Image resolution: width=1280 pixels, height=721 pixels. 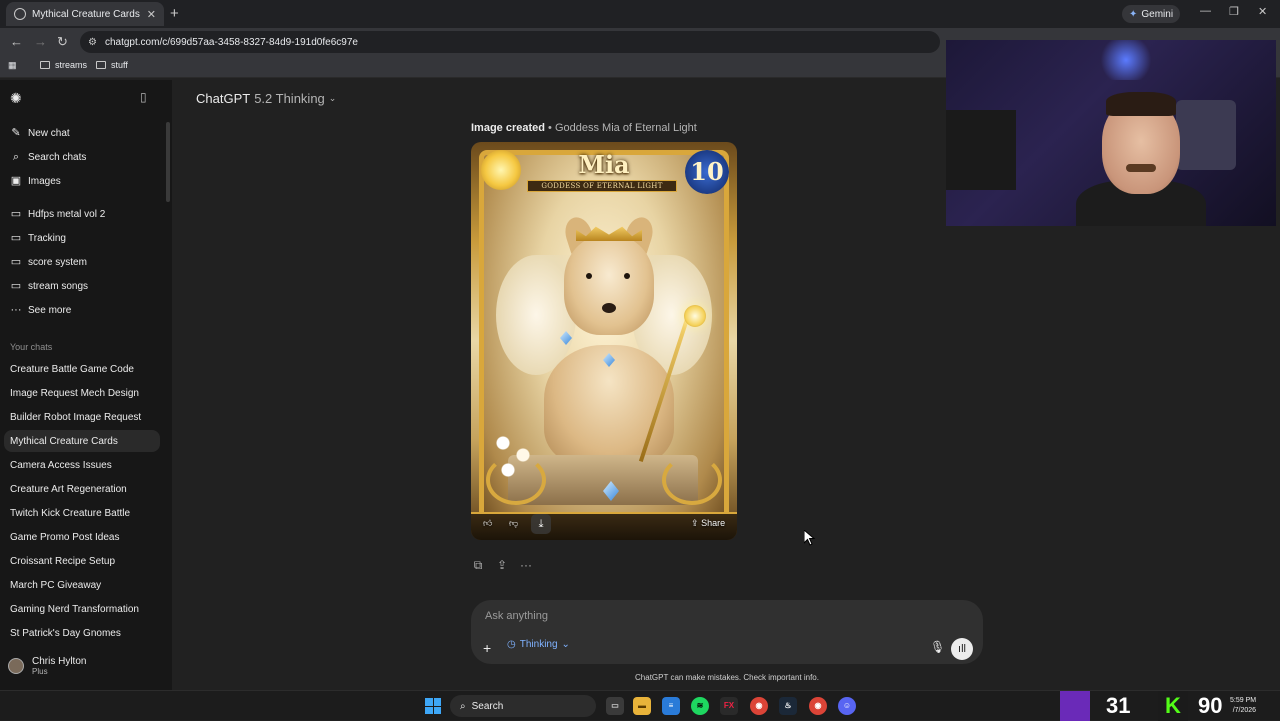 I want to click on folder-icon: ▭, so click(x=16, y=262).